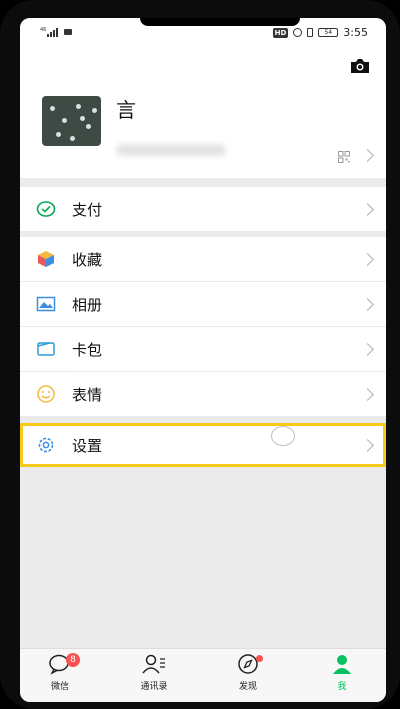  Describe the element at coordinates (203, 209) in the screenshot. I see `menu-item-pay: 支付` at that location.